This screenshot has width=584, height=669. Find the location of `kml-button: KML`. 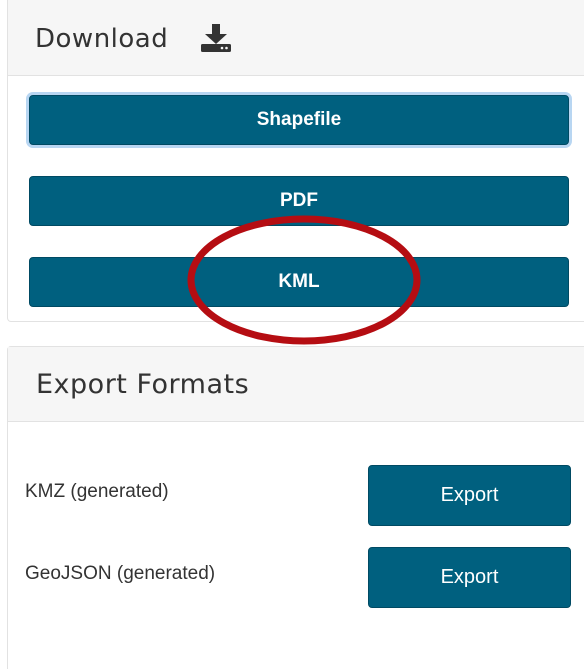

kml-button: KML is located at coordinates (299, 282).